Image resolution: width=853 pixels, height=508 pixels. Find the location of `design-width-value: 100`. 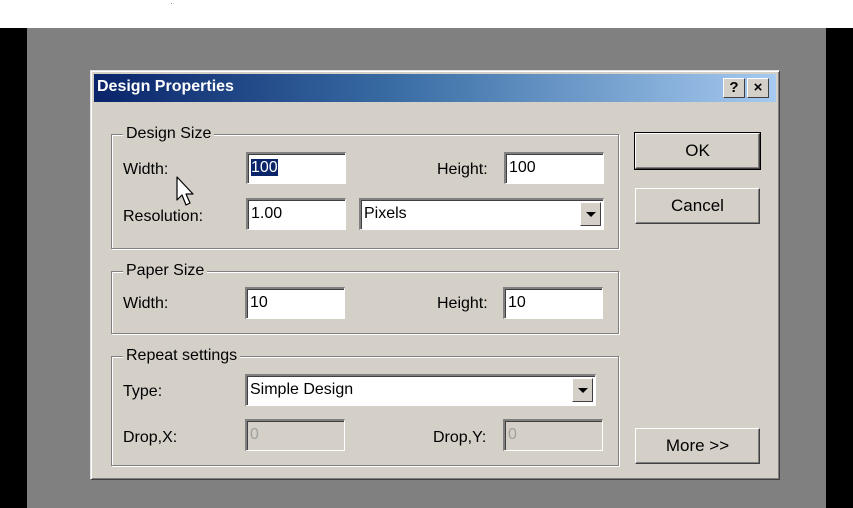

design-width-value: 100 is located at coordinates (264, 167).